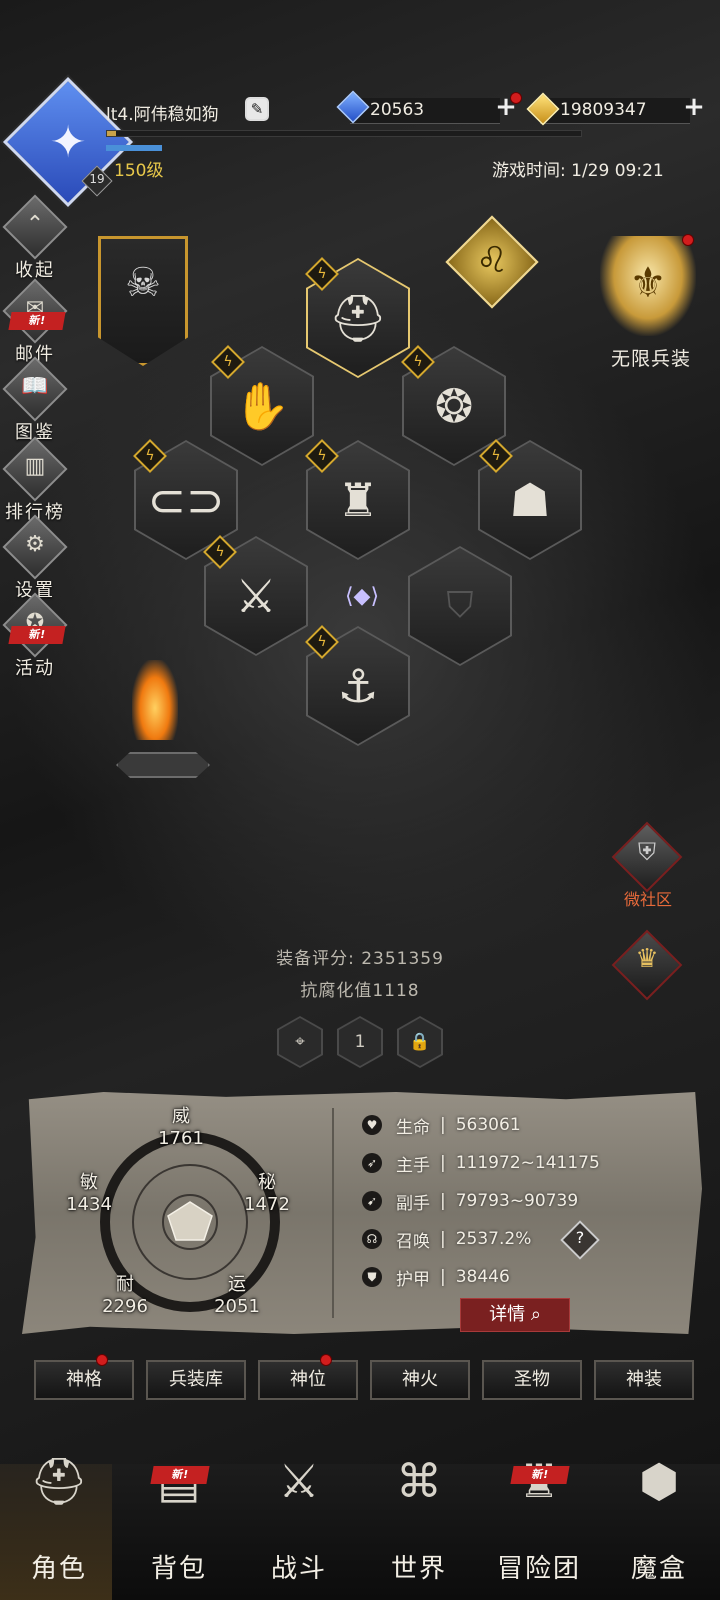 This screenshot has height=1600, width=720. Describe the element at coordinates (532, 1380) in the screenshot. I see `tab-4: 圣物` at that location.